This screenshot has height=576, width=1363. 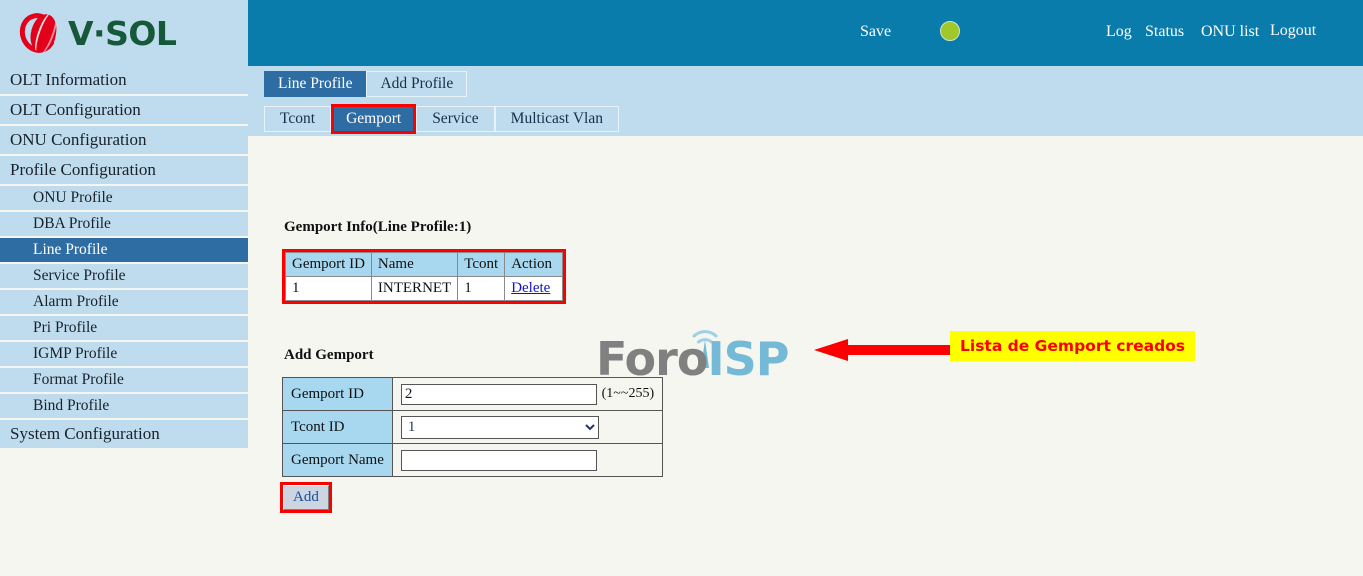 I want to click on sidebar-item-system-configuration: System Configuration, so click(x=124, y=435).